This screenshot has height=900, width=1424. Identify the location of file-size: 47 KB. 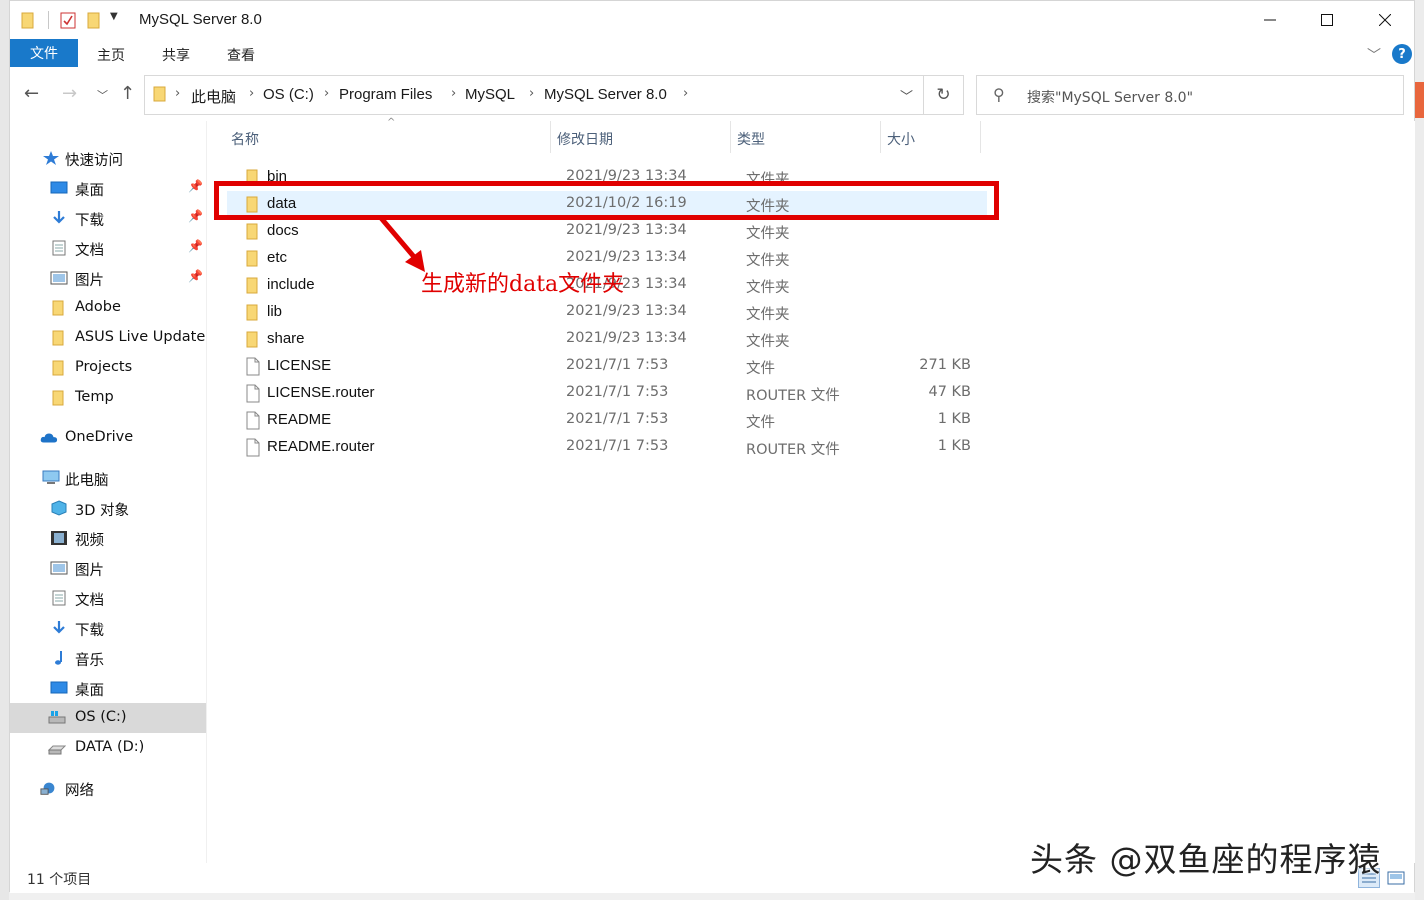
(949, 392).